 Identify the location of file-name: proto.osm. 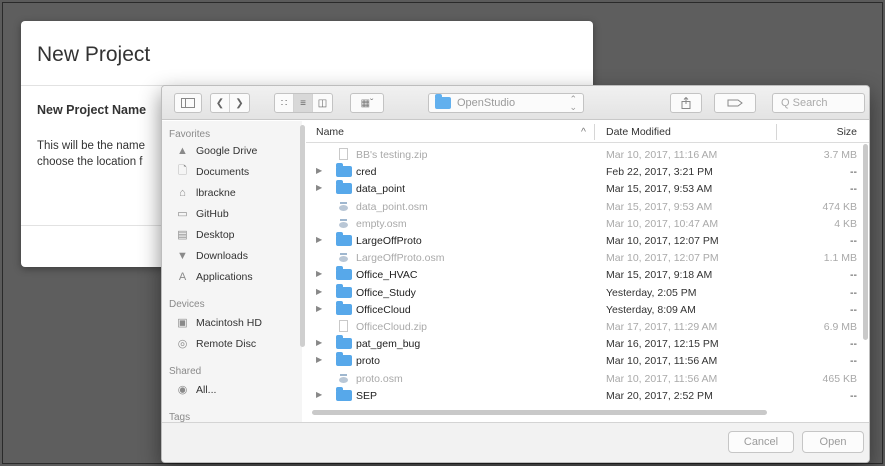
(379, 378).